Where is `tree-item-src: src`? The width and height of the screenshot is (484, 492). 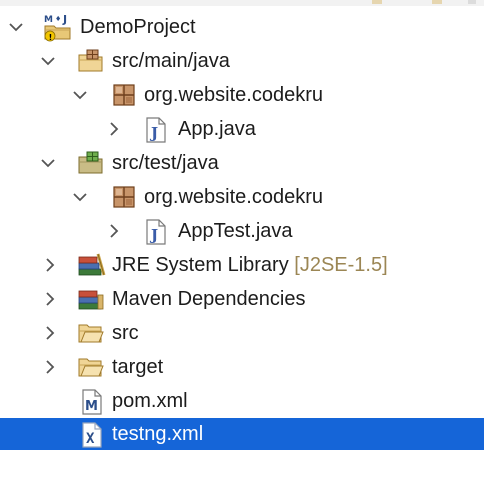
tree-item-src: src is located at coordinates (242, 333).